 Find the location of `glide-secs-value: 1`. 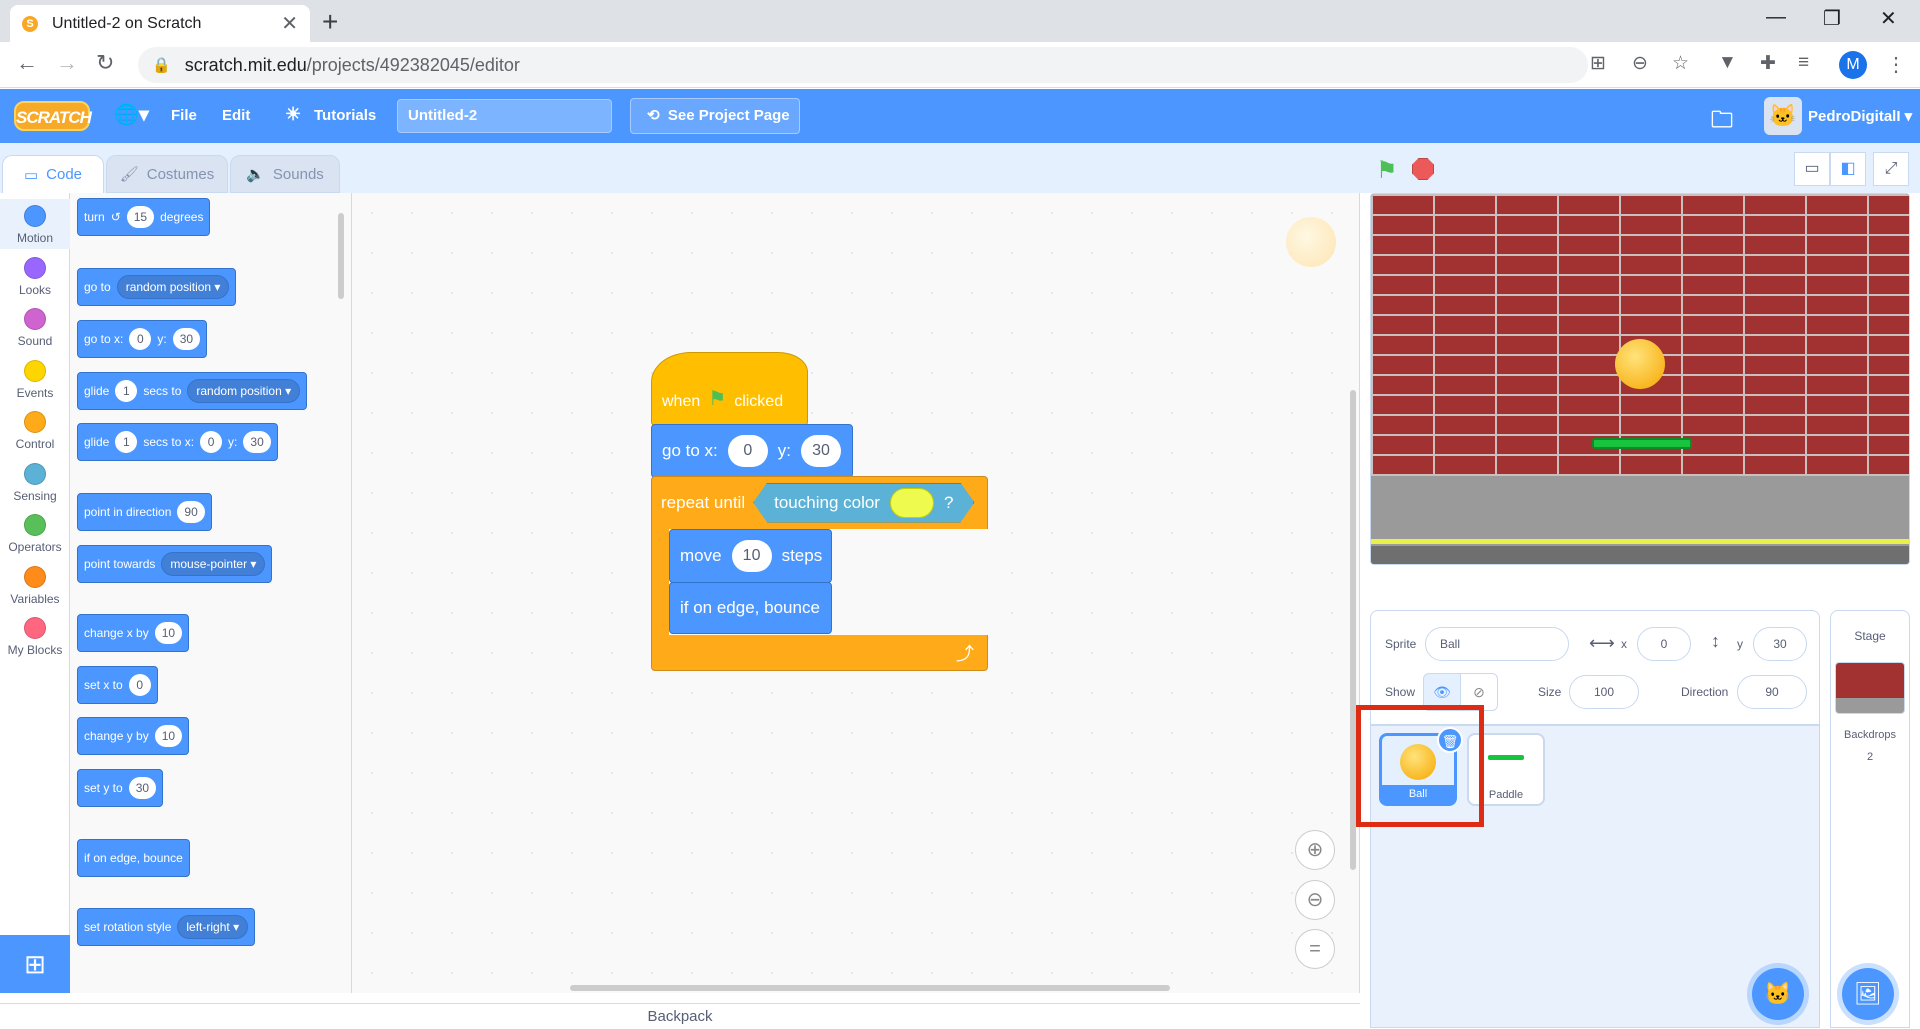

glide-secs-value: 1 is located at coordinates (126, 391).